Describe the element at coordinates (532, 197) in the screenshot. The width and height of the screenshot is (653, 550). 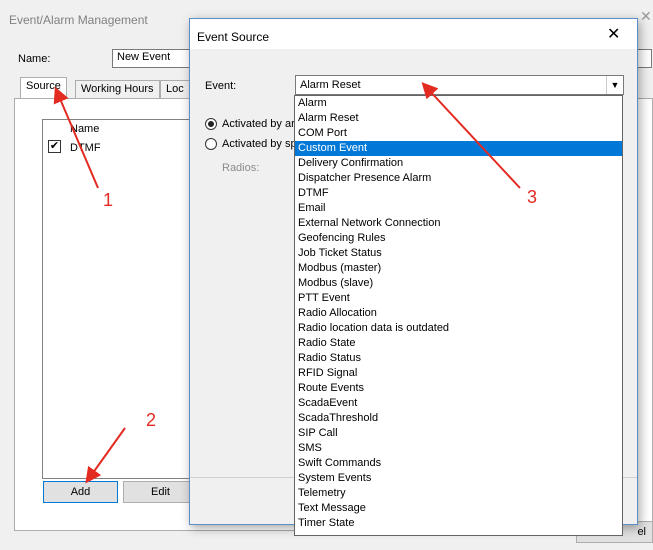
I see `annotation-number-3: 3` at that location.